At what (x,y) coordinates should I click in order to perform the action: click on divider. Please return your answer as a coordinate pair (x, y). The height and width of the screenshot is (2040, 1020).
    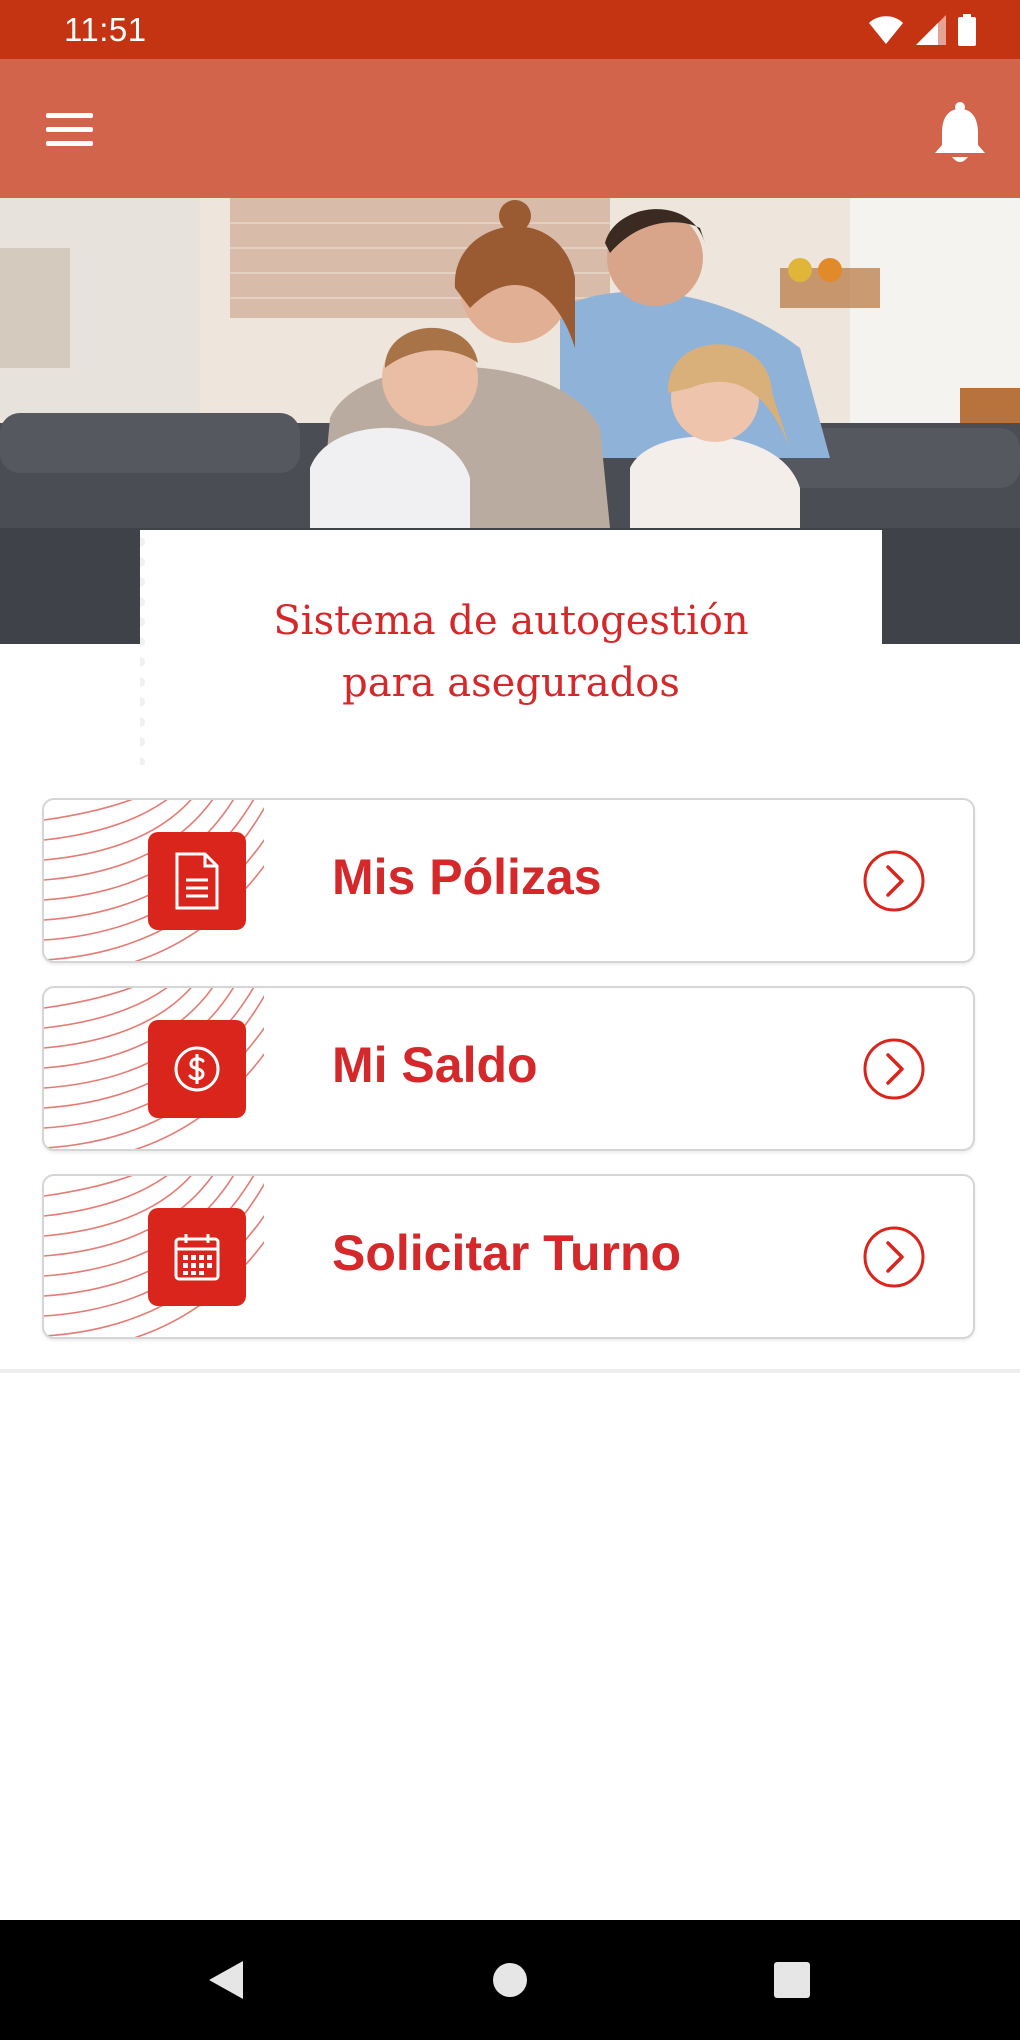
    Looking at the image, I should click on (510, 1371).